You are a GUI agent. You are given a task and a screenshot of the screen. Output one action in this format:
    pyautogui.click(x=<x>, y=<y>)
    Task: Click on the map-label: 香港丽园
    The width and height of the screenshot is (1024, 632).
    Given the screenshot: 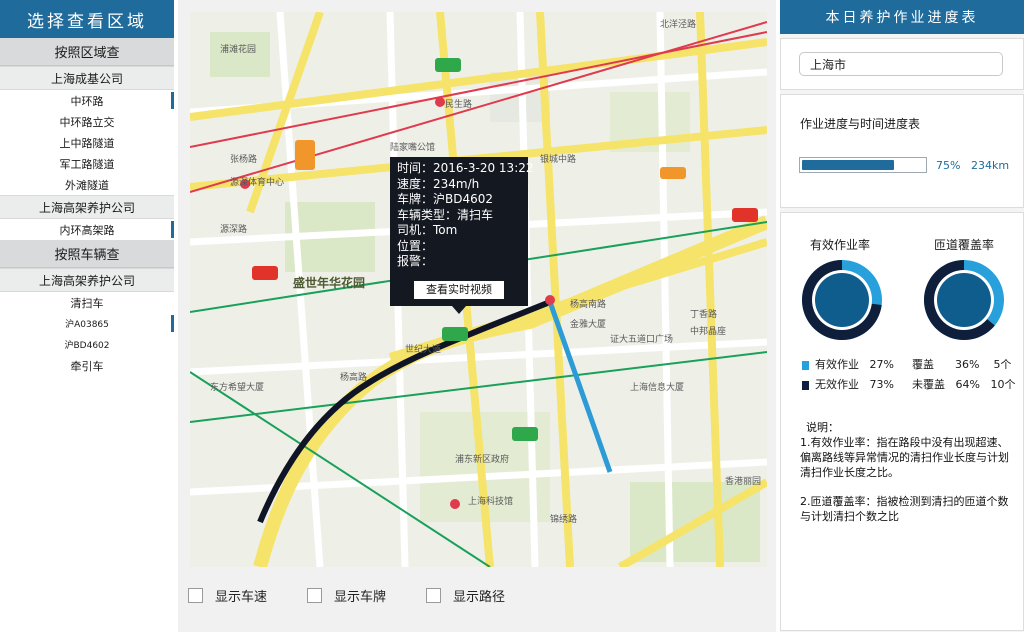 What is the action you would take?
    pyautogui.click(x=743, y=482)
    